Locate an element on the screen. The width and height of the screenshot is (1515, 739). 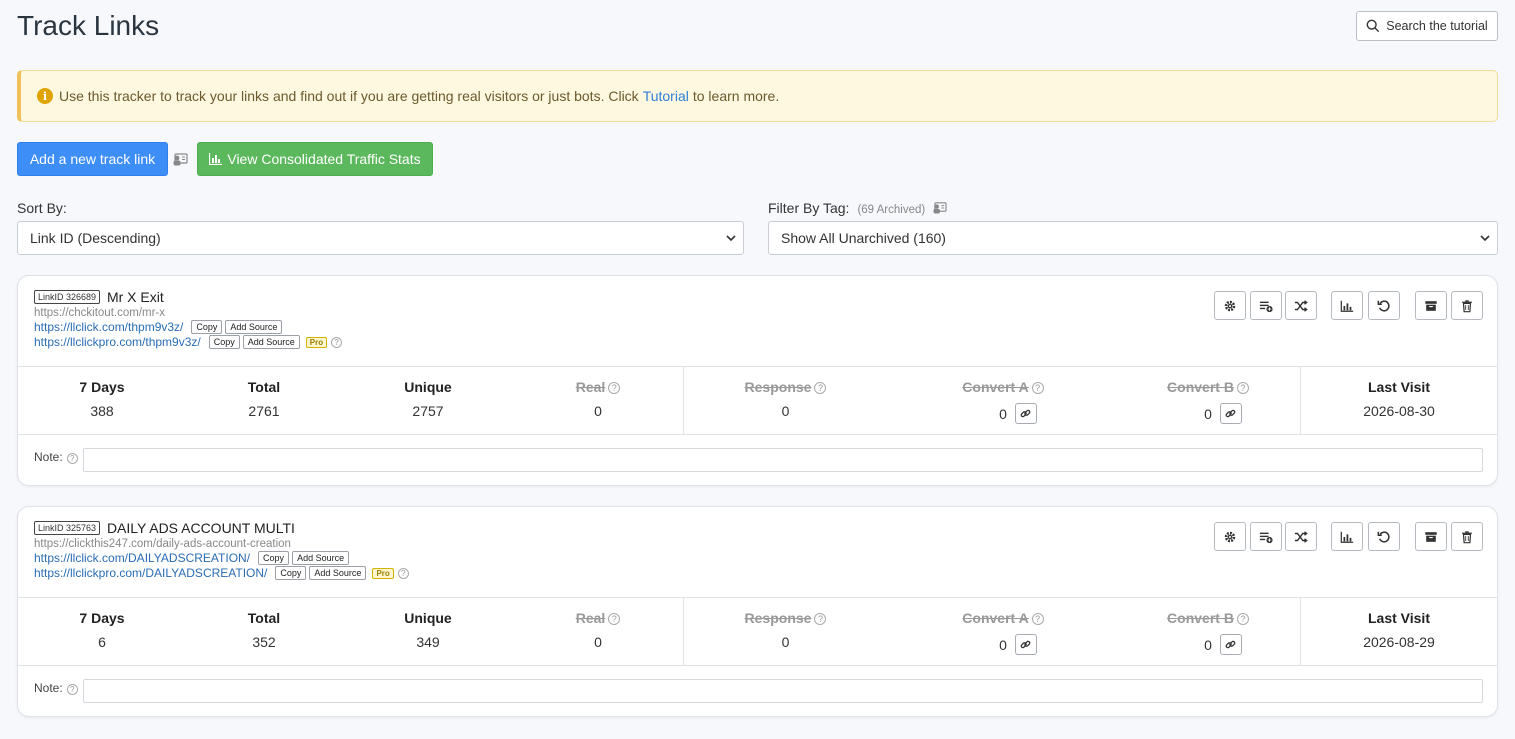
track-url-primary: https://llclick.com/thpm9v3z/ is located at coordinates (108, 327).